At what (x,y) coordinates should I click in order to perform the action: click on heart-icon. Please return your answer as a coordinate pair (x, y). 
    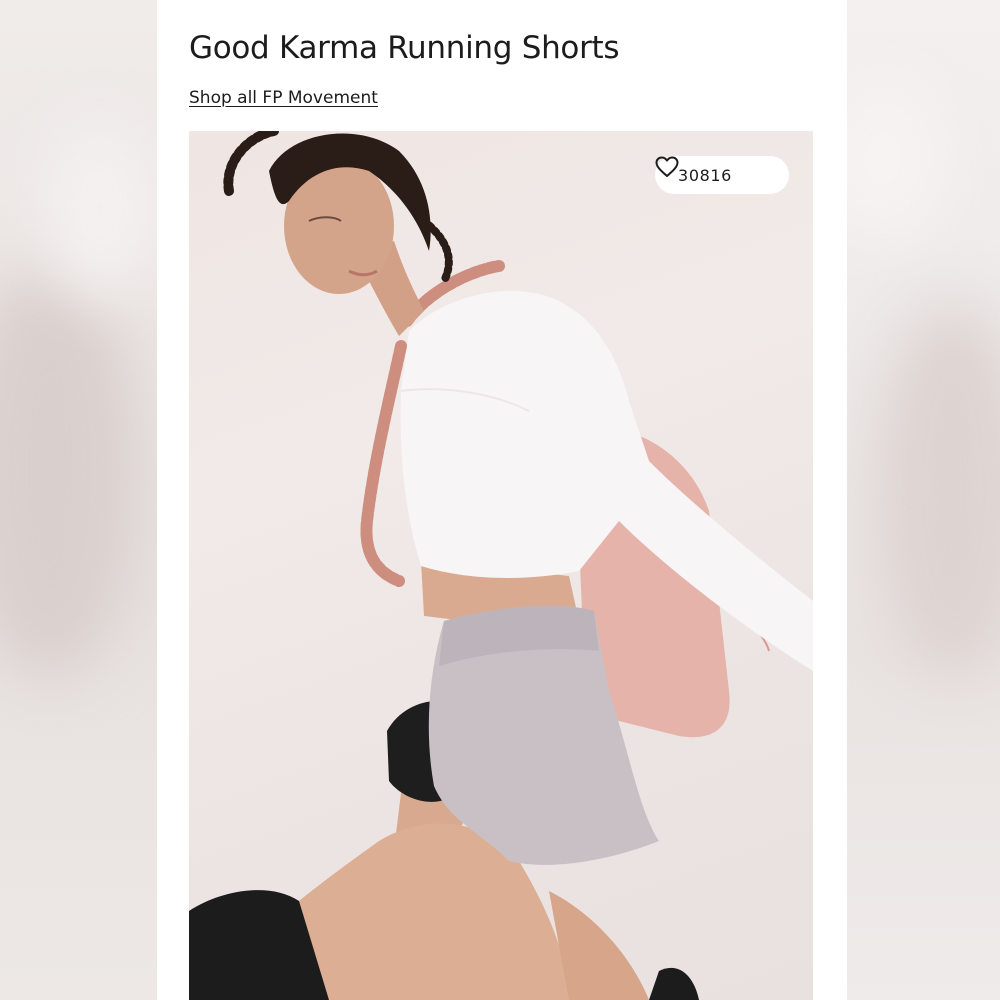
    Looking at the image, I should click on (710, 171).